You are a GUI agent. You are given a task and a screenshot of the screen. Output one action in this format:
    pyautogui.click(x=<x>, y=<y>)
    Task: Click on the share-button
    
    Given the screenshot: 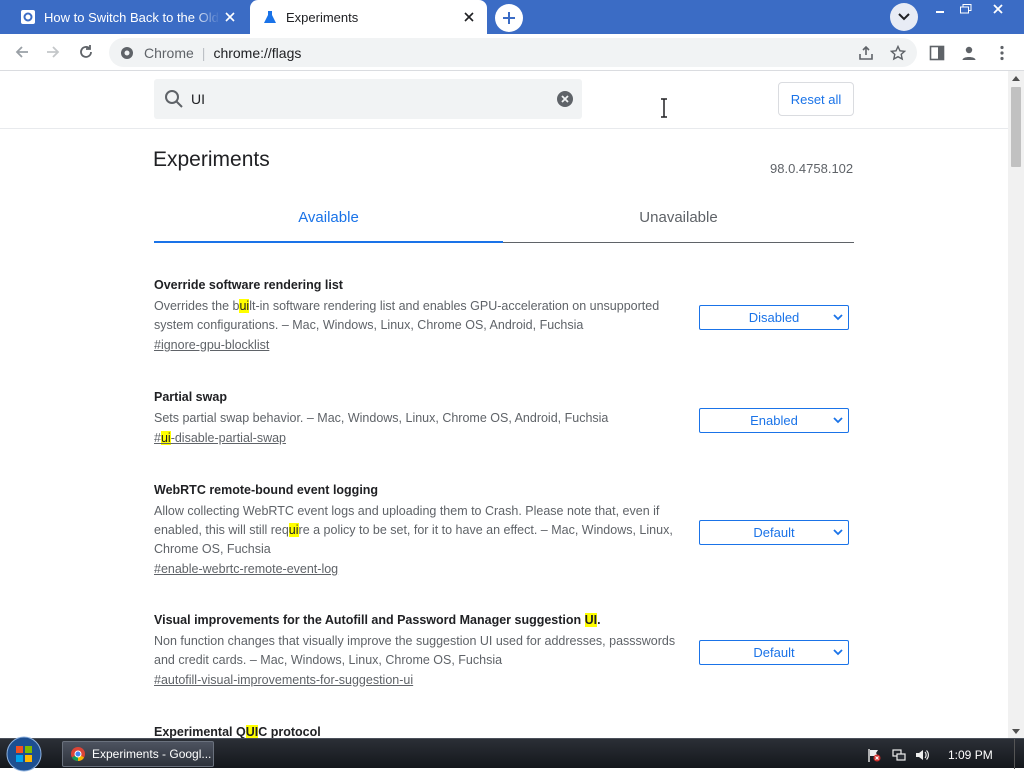 What is the action you would take?
    pyautogui.click(x=866, y=53)
    